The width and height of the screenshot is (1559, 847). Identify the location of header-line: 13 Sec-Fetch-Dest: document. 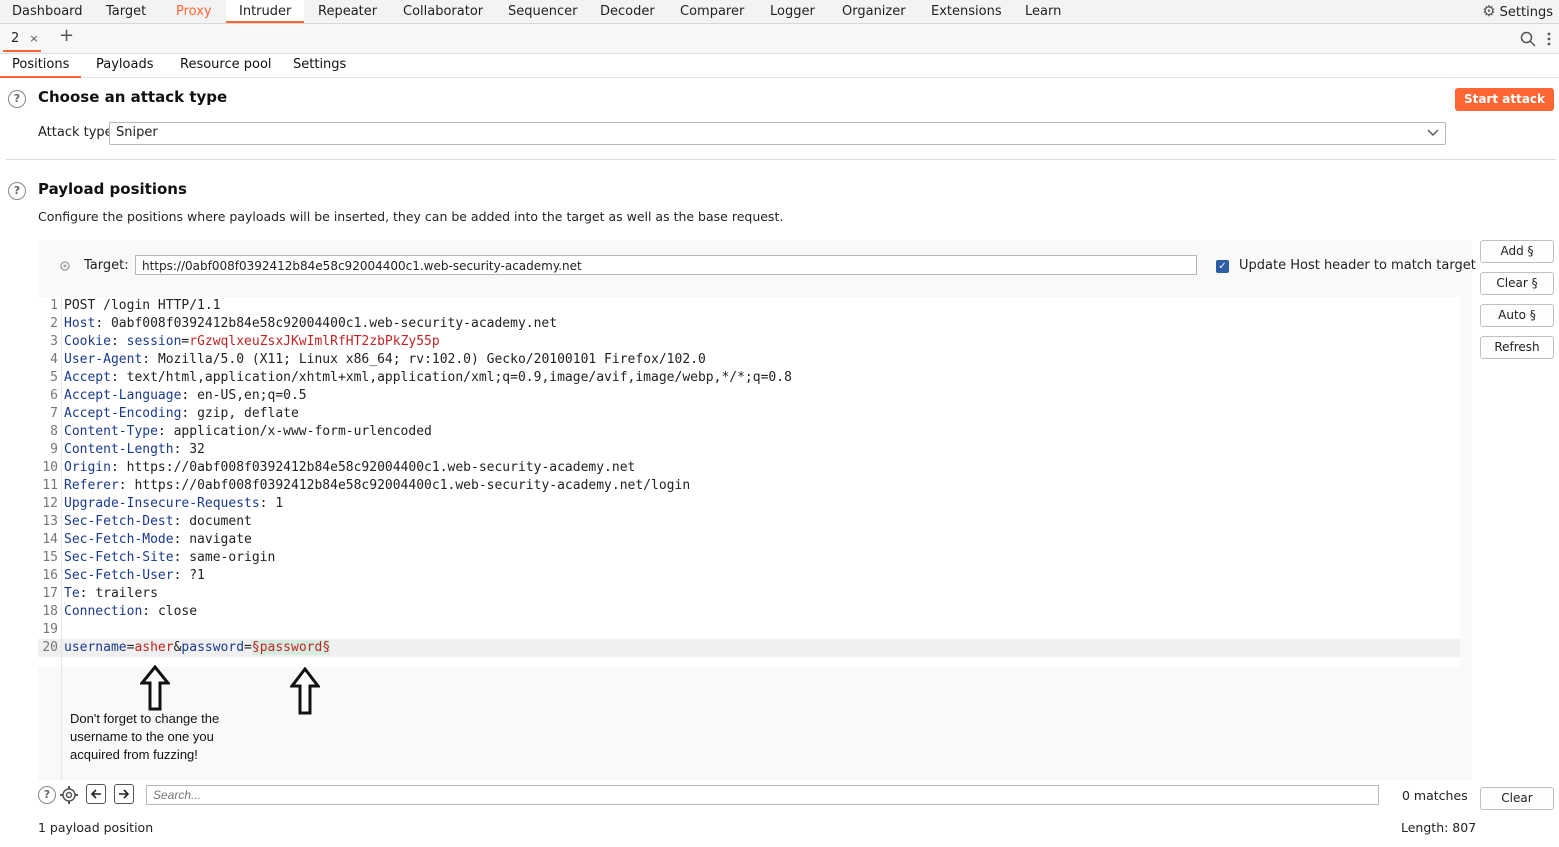
(147, 521).